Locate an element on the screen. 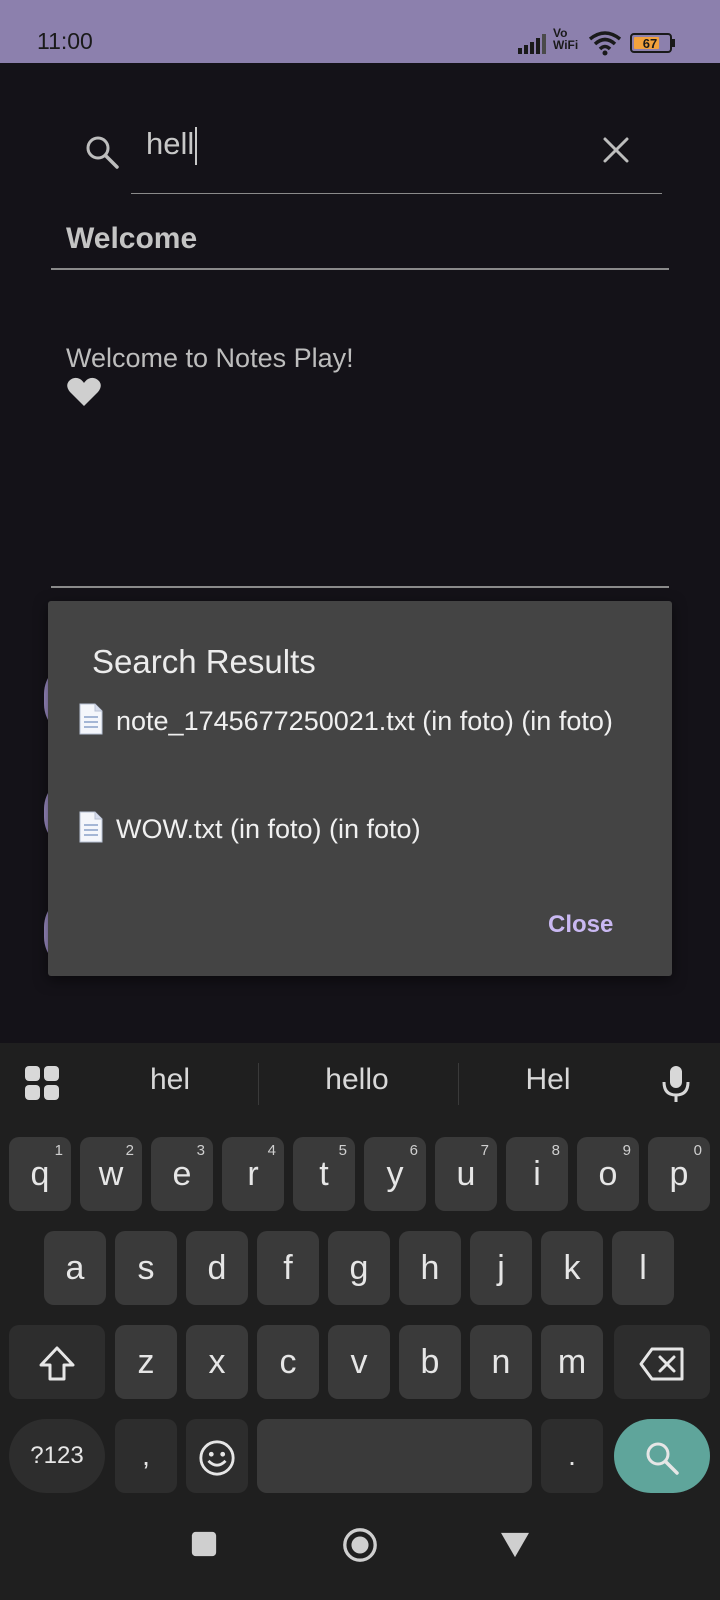 The width and height of the screenshot is (720, 1600). backspace-key is located at coordinates (662, 1362).